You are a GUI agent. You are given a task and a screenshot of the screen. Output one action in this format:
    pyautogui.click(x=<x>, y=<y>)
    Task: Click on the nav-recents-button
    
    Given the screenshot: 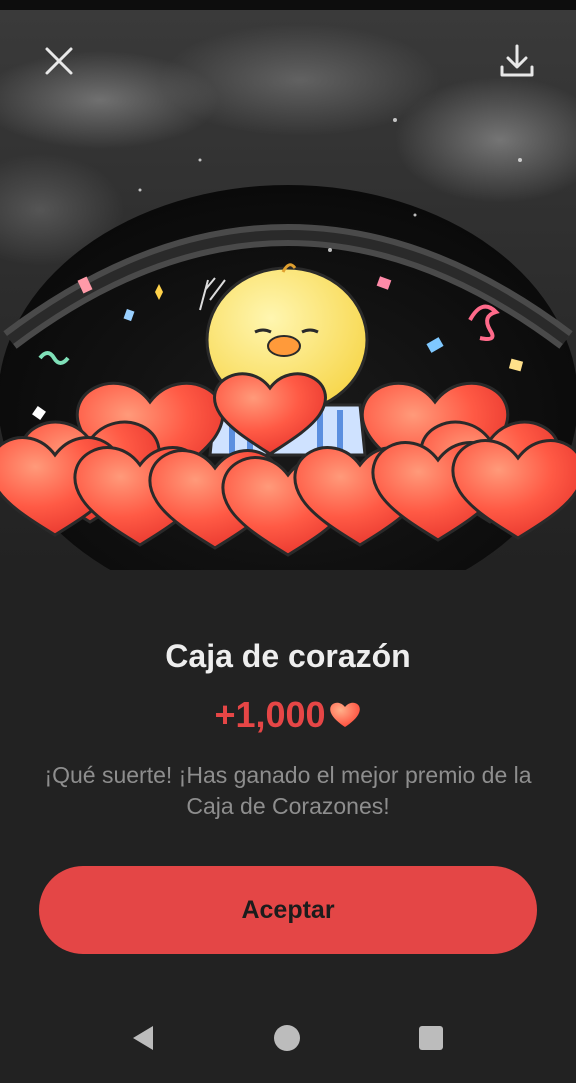 What is the action you would take?
    pyautogui.click(x=431, y=1038)
    